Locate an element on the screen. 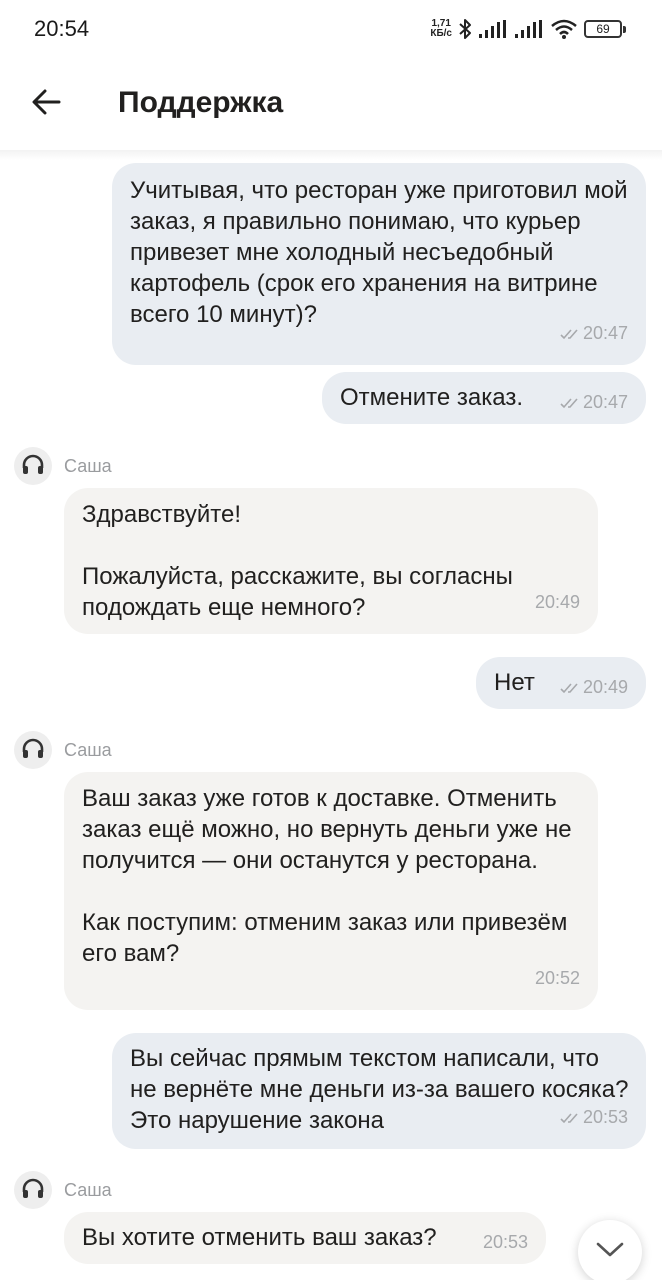 This screenshot has height=1280, width=662. back-button is located at coordinates (46, 104).